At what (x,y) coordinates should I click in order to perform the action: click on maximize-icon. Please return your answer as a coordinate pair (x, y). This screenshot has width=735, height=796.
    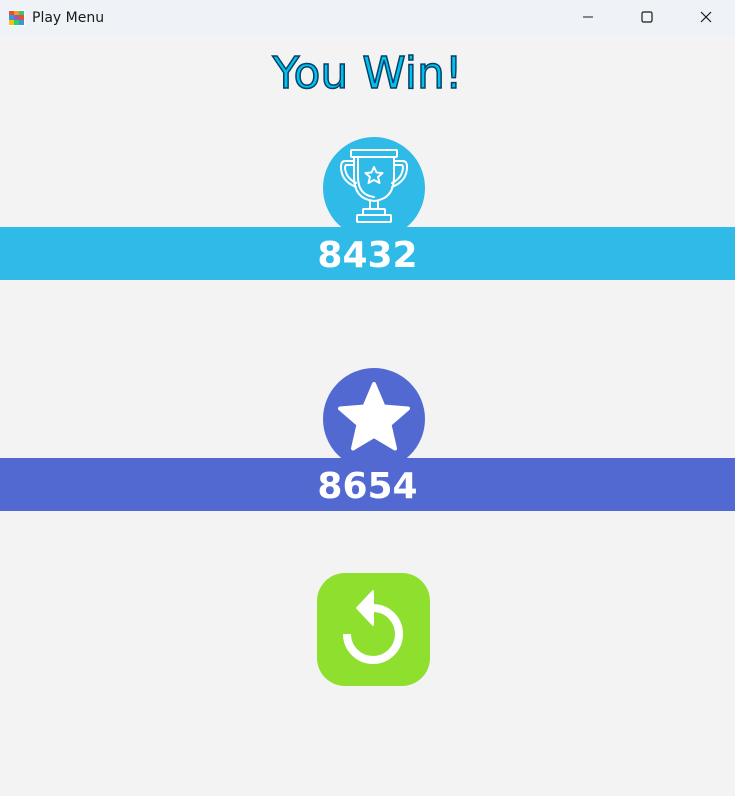
    Looking at the image, I should click on (647, 17).